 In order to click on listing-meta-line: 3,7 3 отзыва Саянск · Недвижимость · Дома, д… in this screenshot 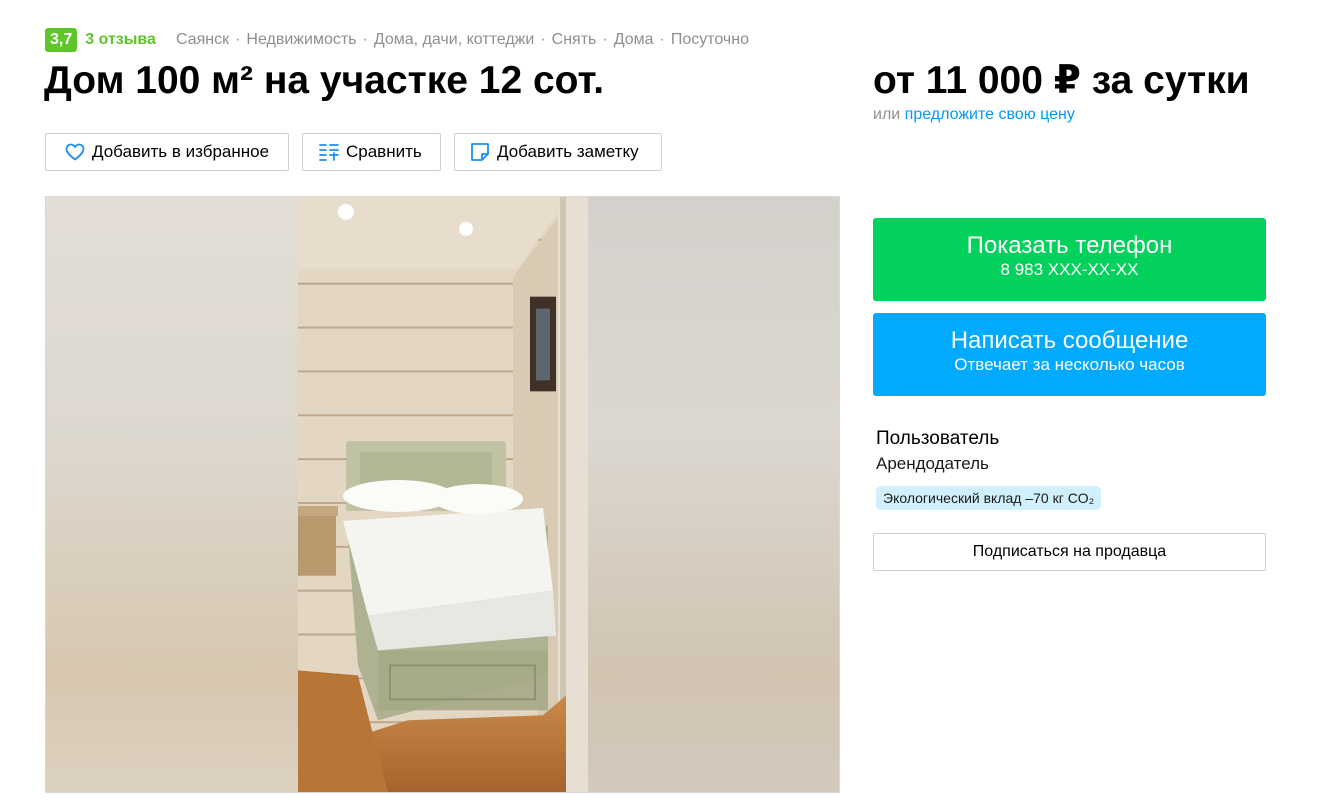, I will do `click(397, 40)`.